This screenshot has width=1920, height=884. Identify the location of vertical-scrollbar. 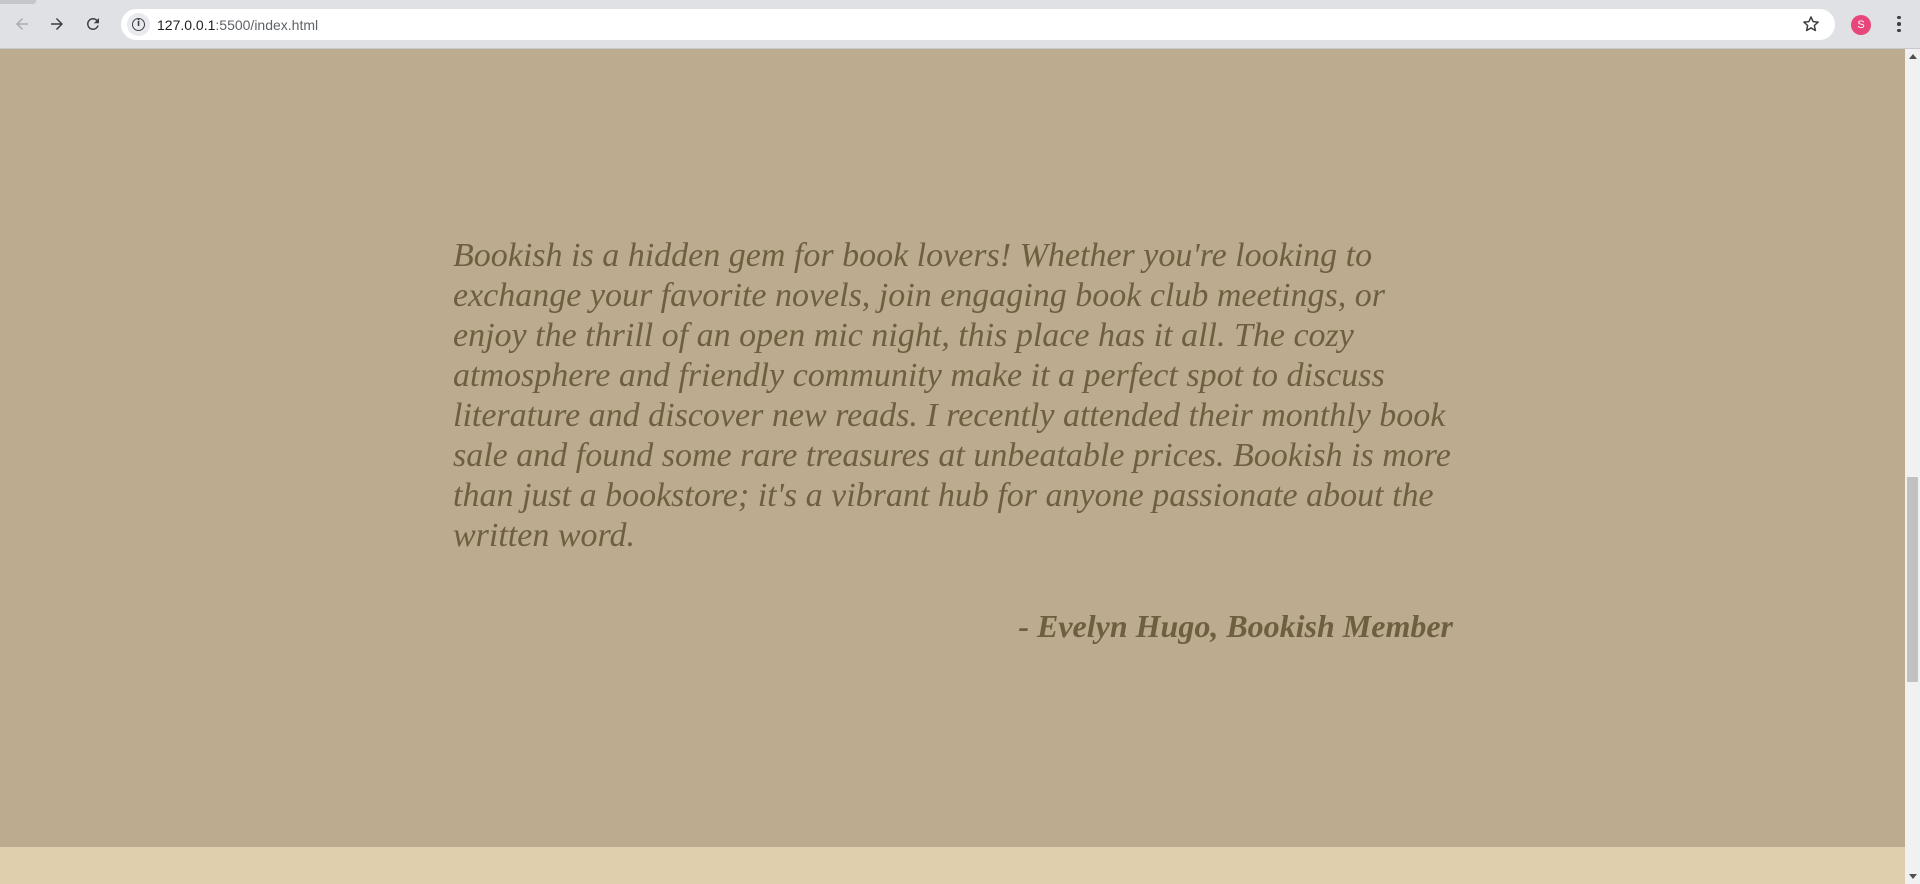
(1912, 466).